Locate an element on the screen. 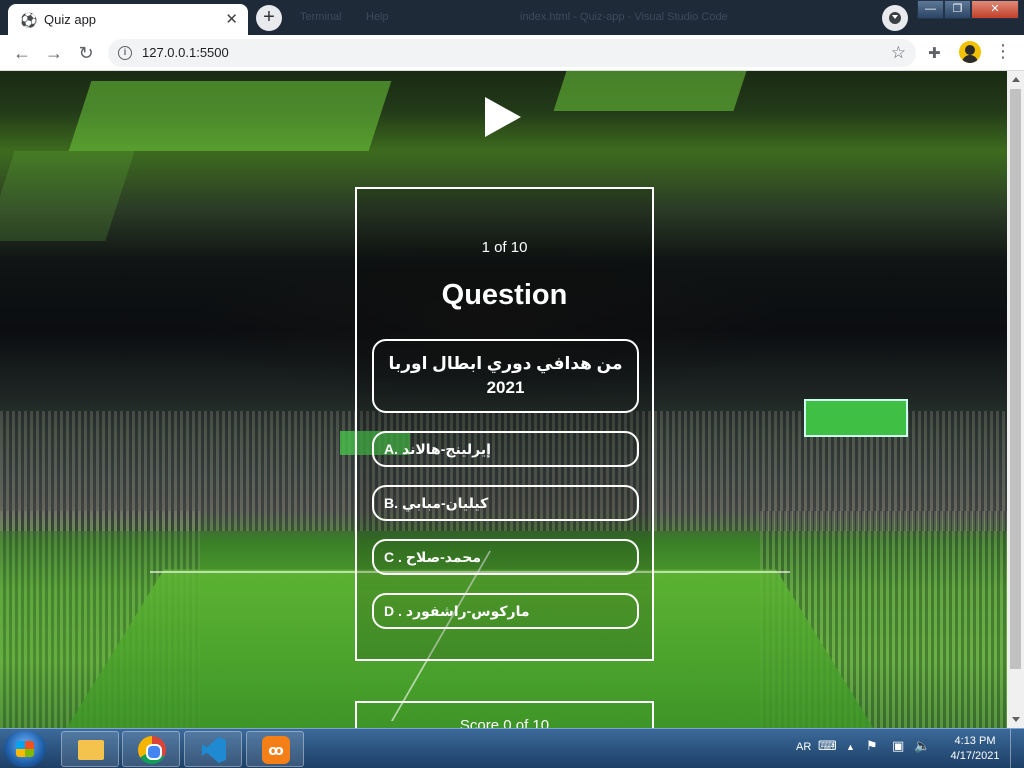 The width and height of the screenshot is (1024, 768). clock-date: 4/17/2021 is located at coordinates (975, 756).